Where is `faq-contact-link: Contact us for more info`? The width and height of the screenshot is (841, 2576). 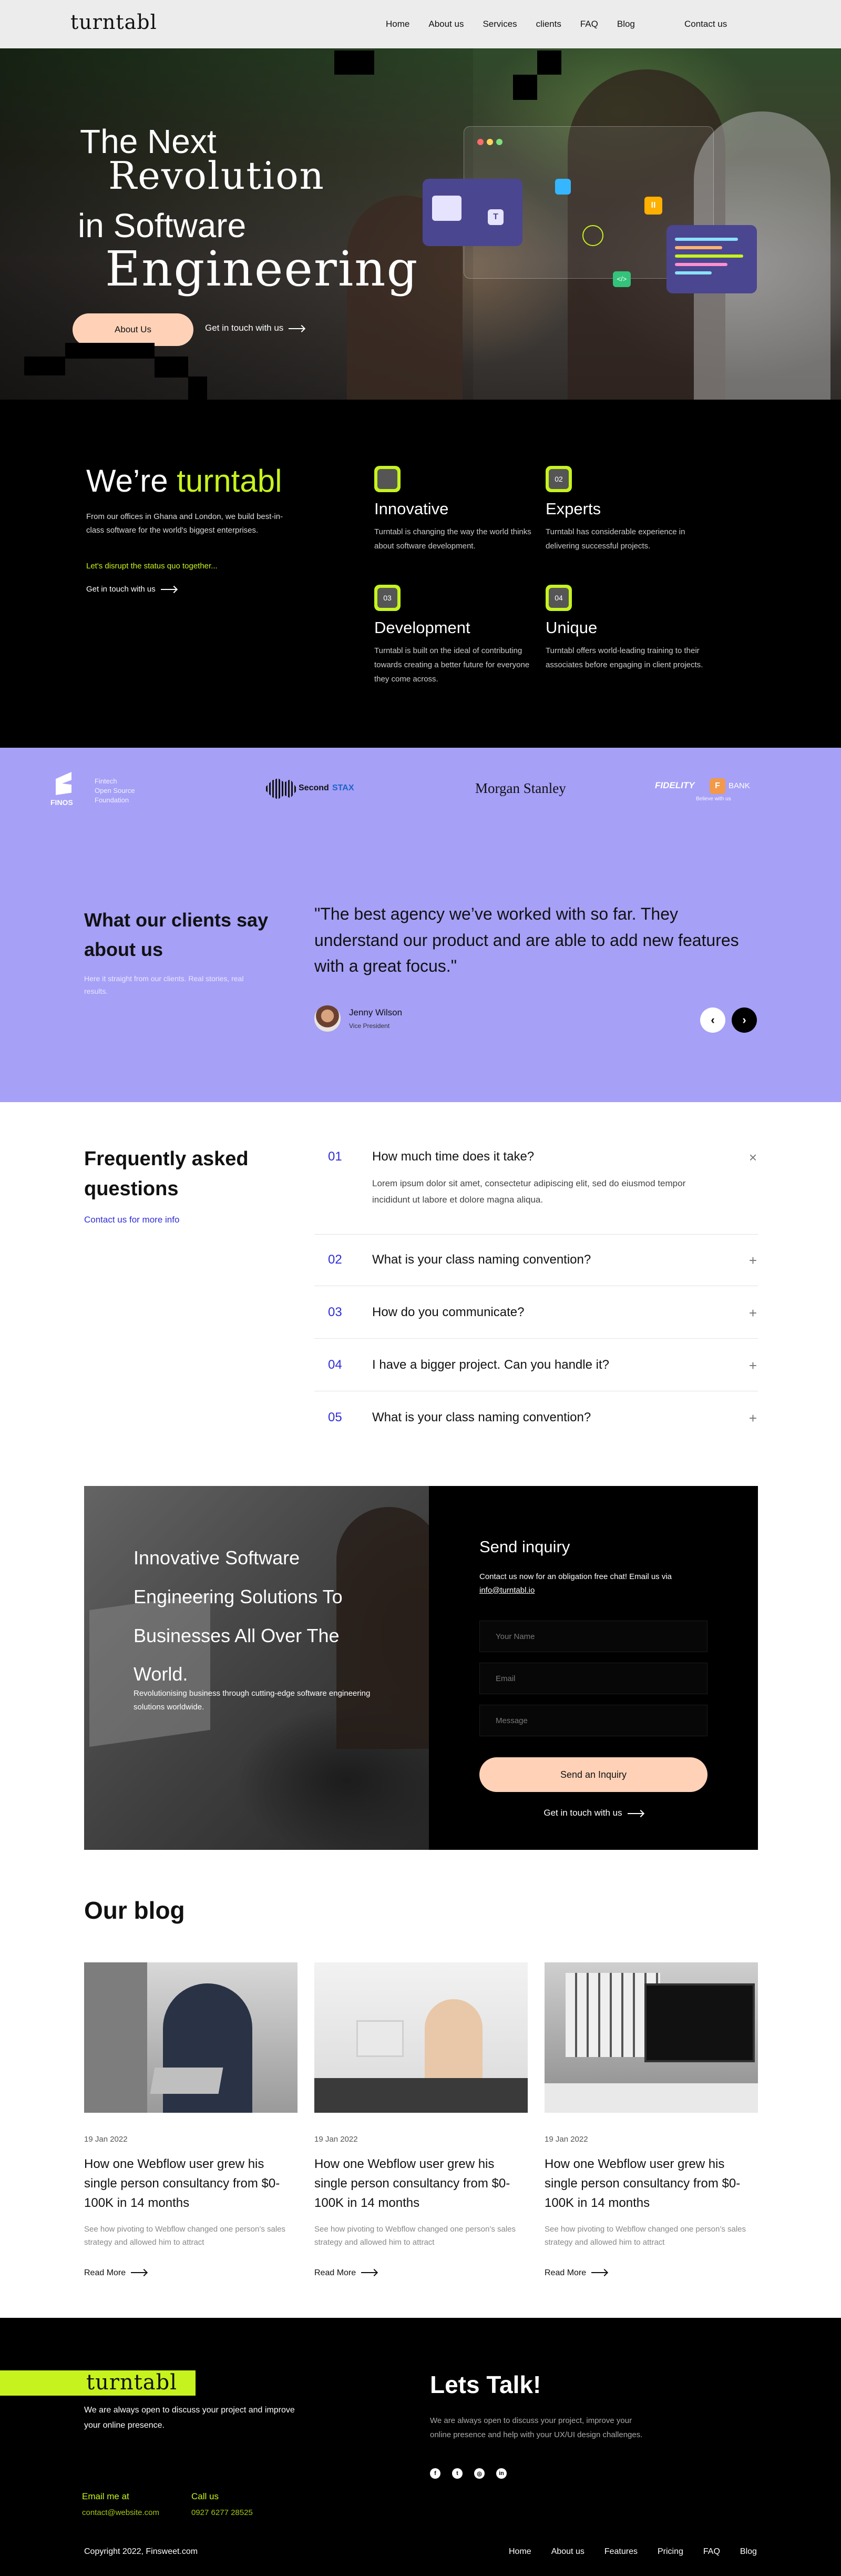
faq-contact-link: Contact us for more info is located at coordinates (131, 1220).